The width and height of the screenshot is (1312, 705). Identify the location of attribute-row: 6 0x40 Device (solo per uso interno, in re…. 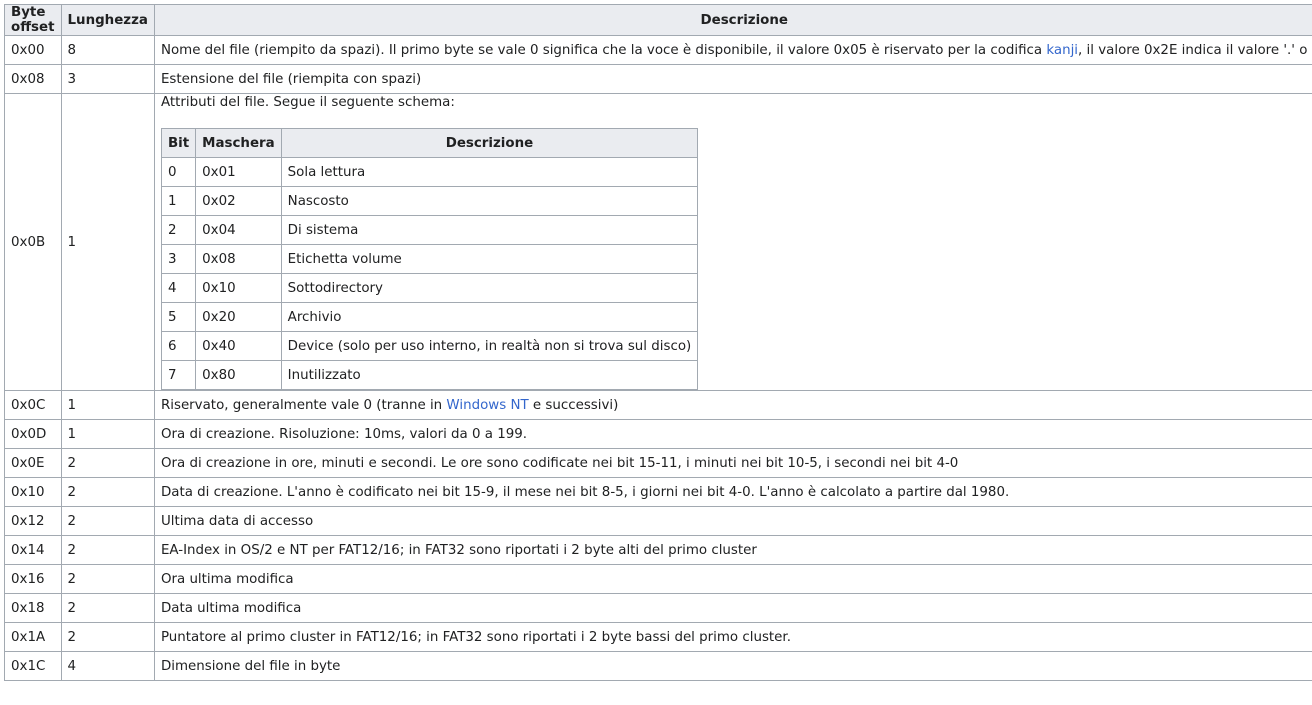
(429, 346).